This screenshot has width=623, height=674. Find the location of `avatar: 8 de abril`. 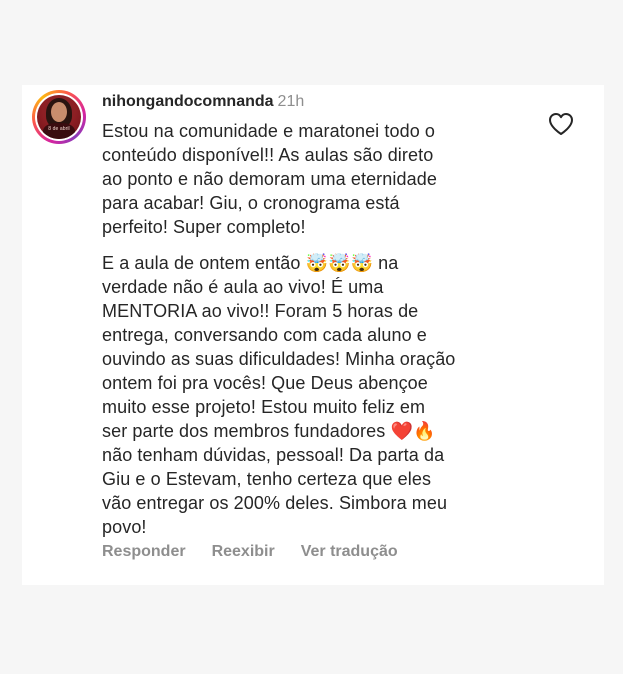

avatar: 8 de abril is located at coordinates (59, 117).